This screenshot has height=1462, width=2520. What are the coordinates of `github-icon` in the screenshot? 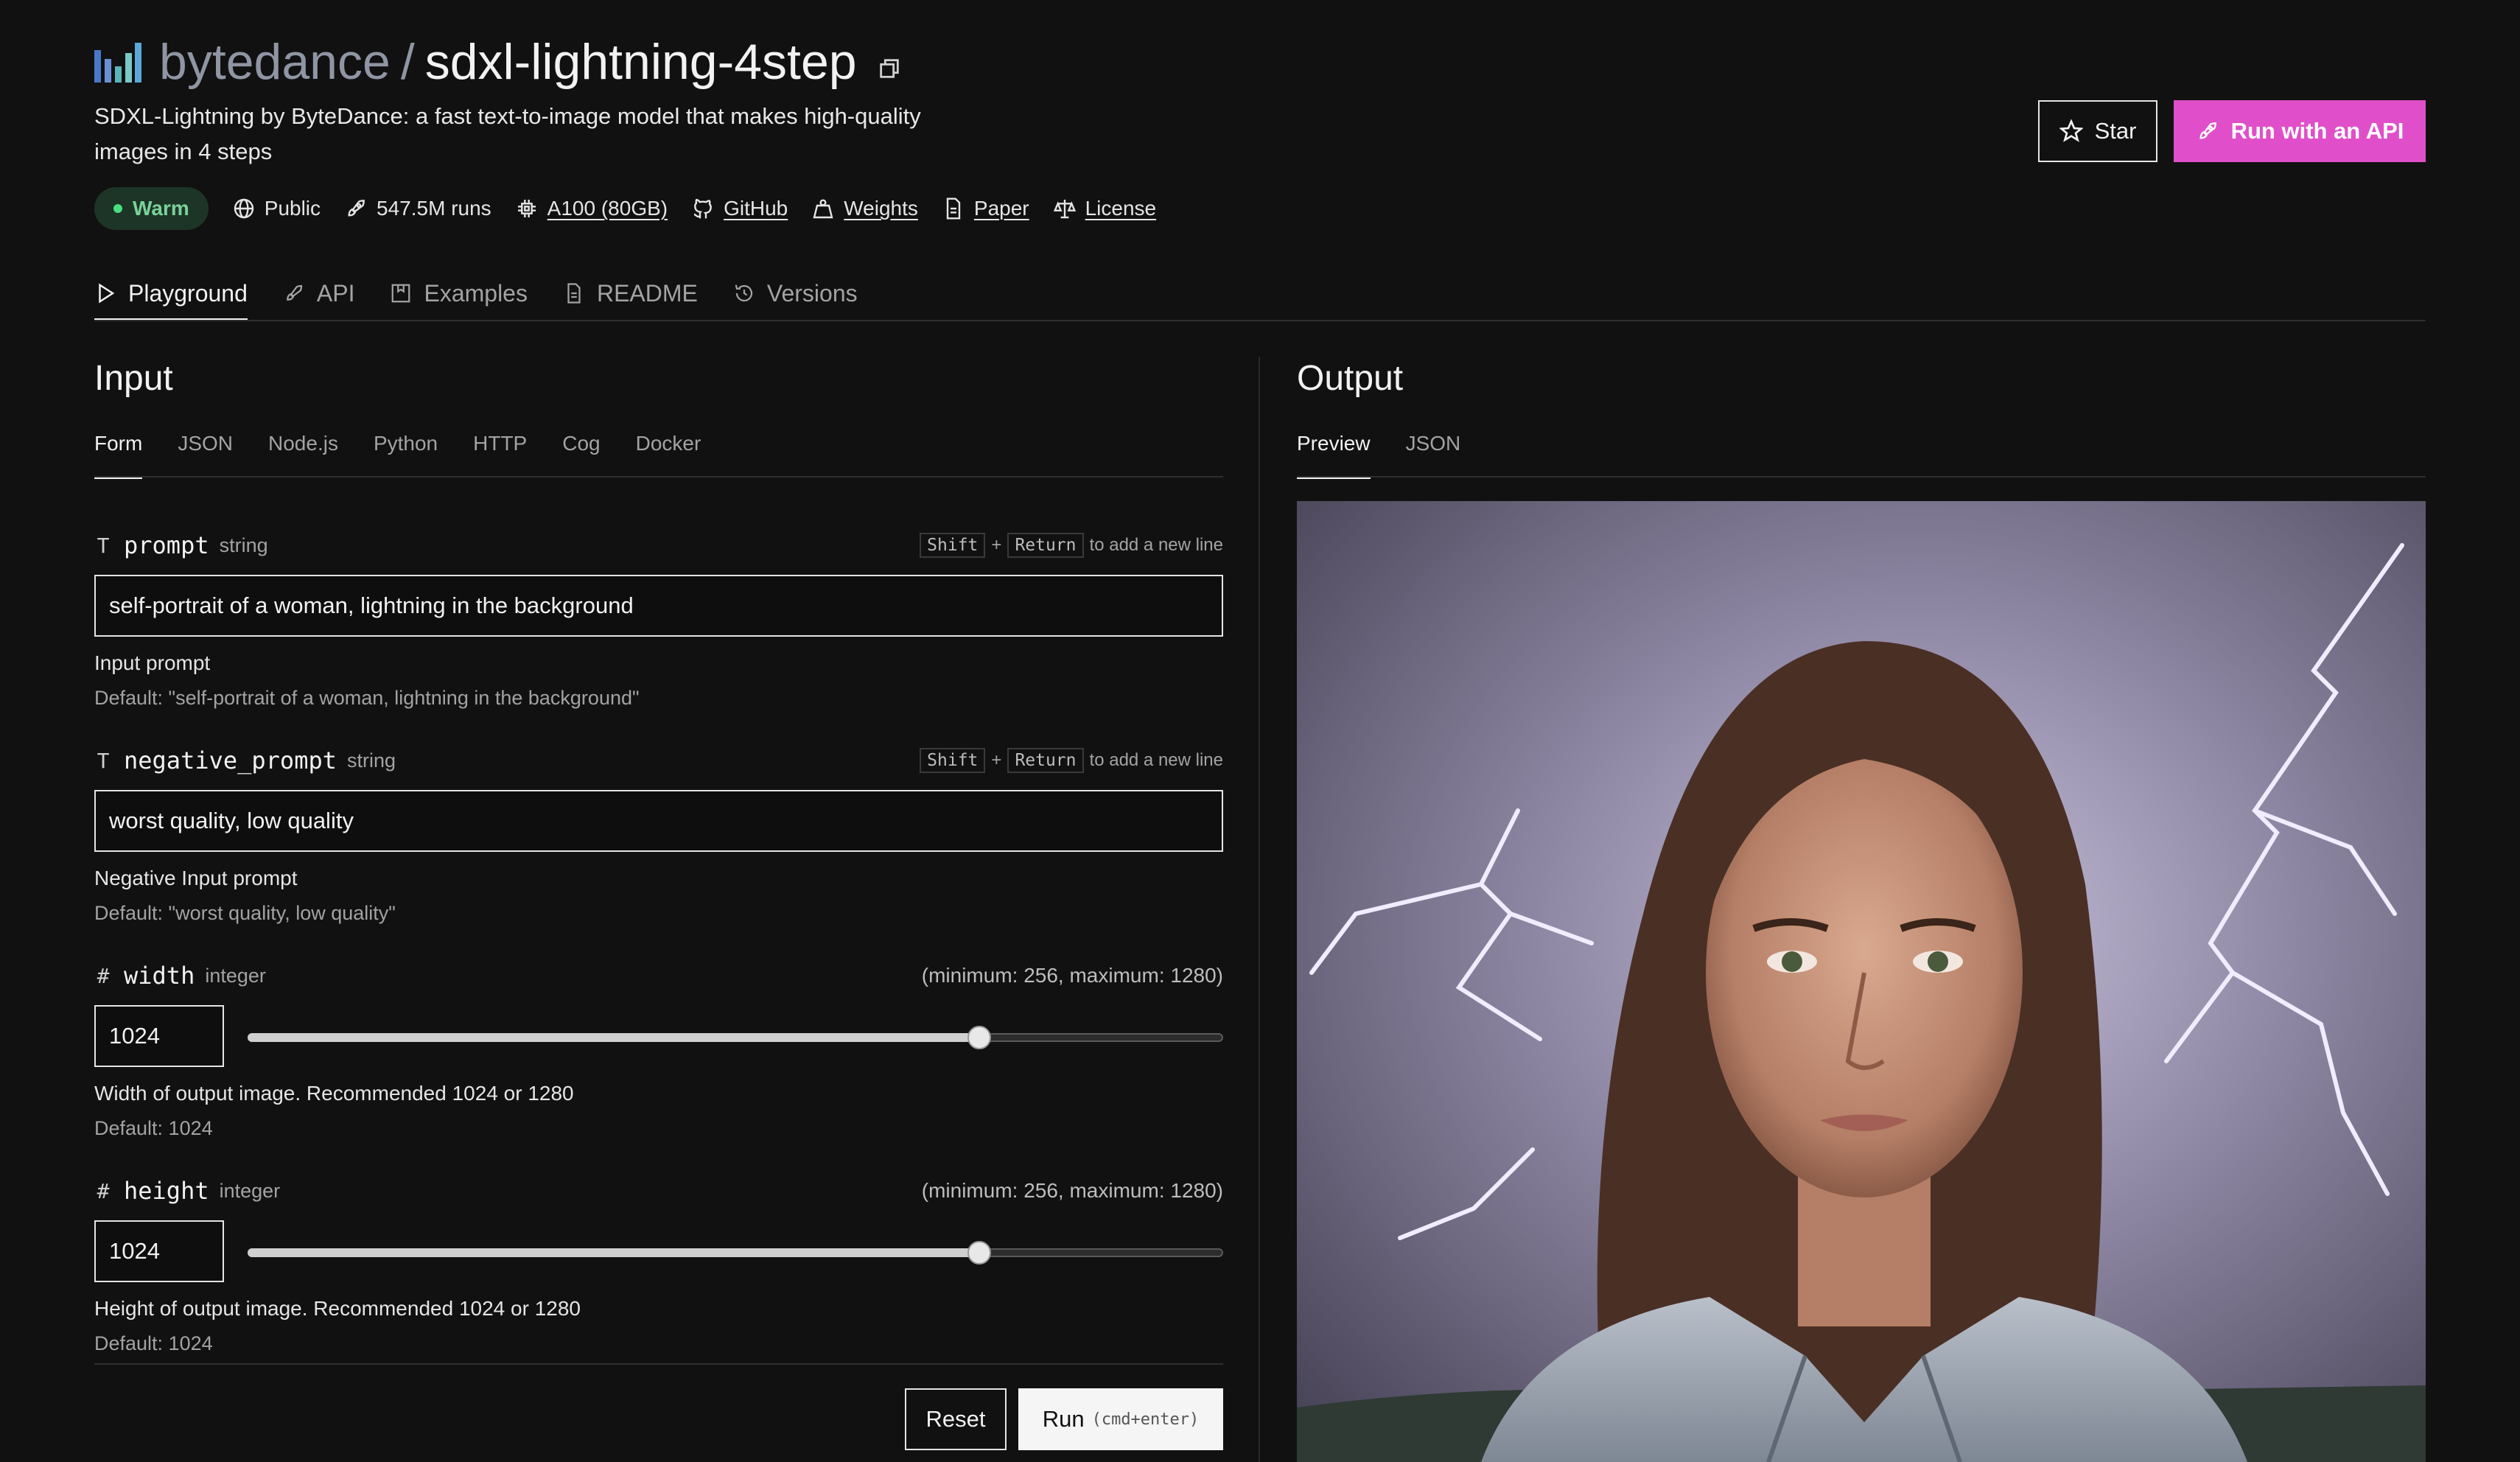 It's located at (702, 209).